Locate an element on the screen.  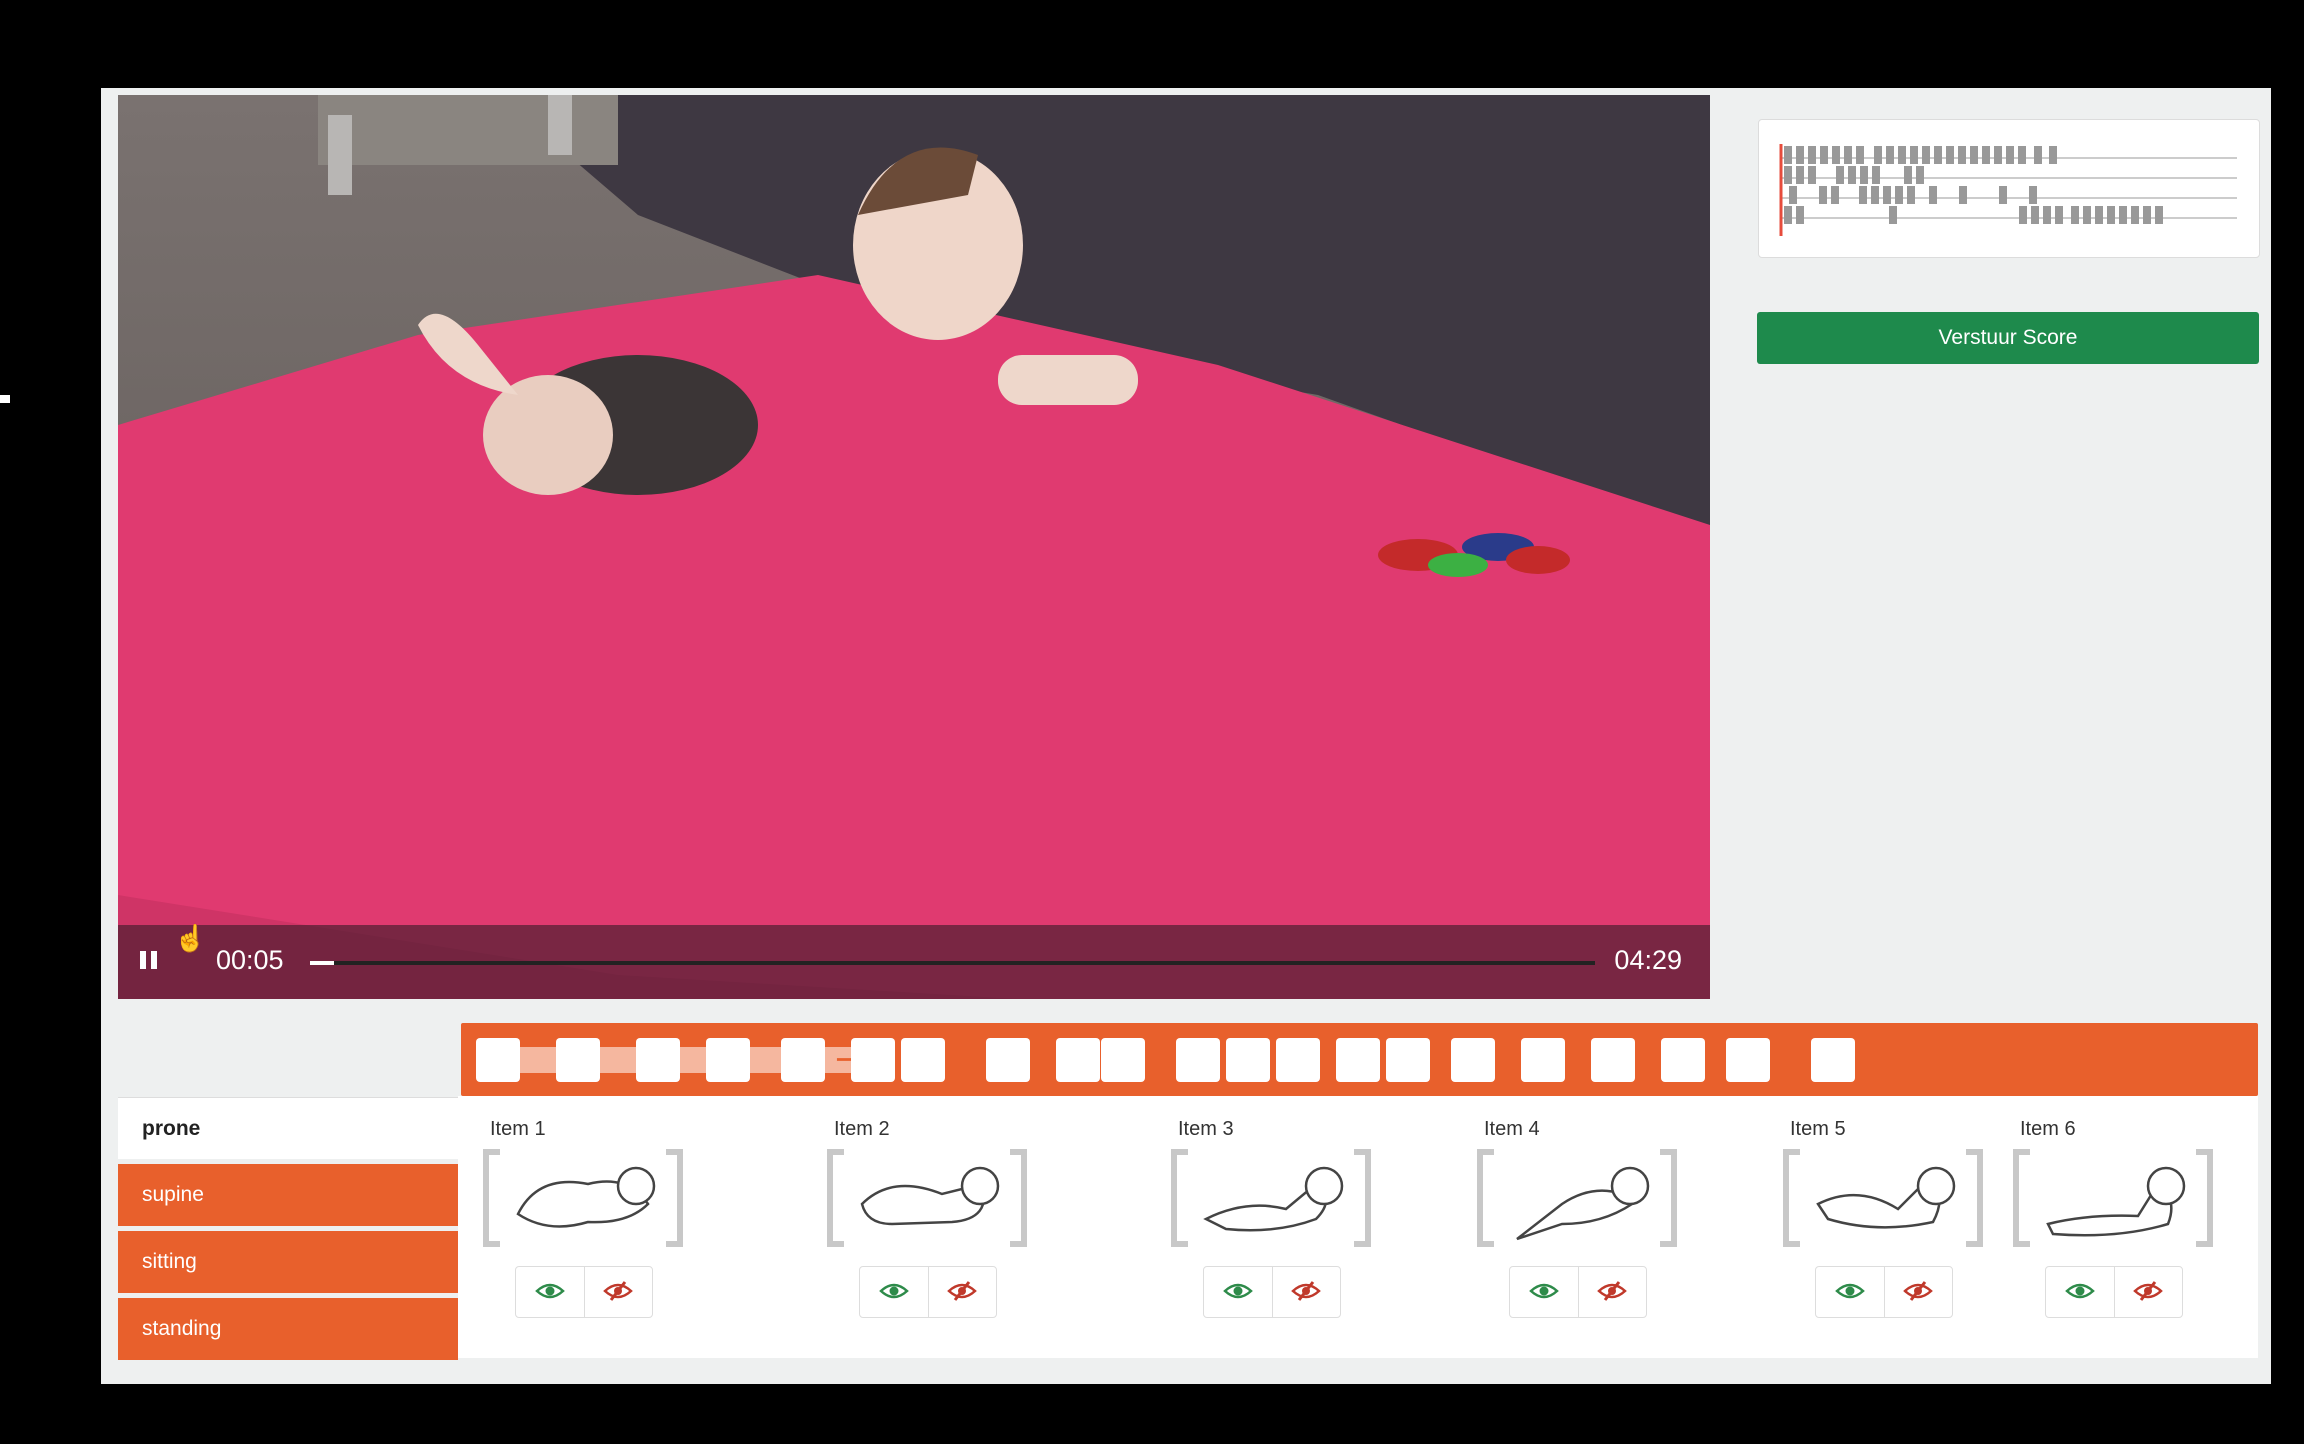
pause-button is located at coordinates (150, 962).